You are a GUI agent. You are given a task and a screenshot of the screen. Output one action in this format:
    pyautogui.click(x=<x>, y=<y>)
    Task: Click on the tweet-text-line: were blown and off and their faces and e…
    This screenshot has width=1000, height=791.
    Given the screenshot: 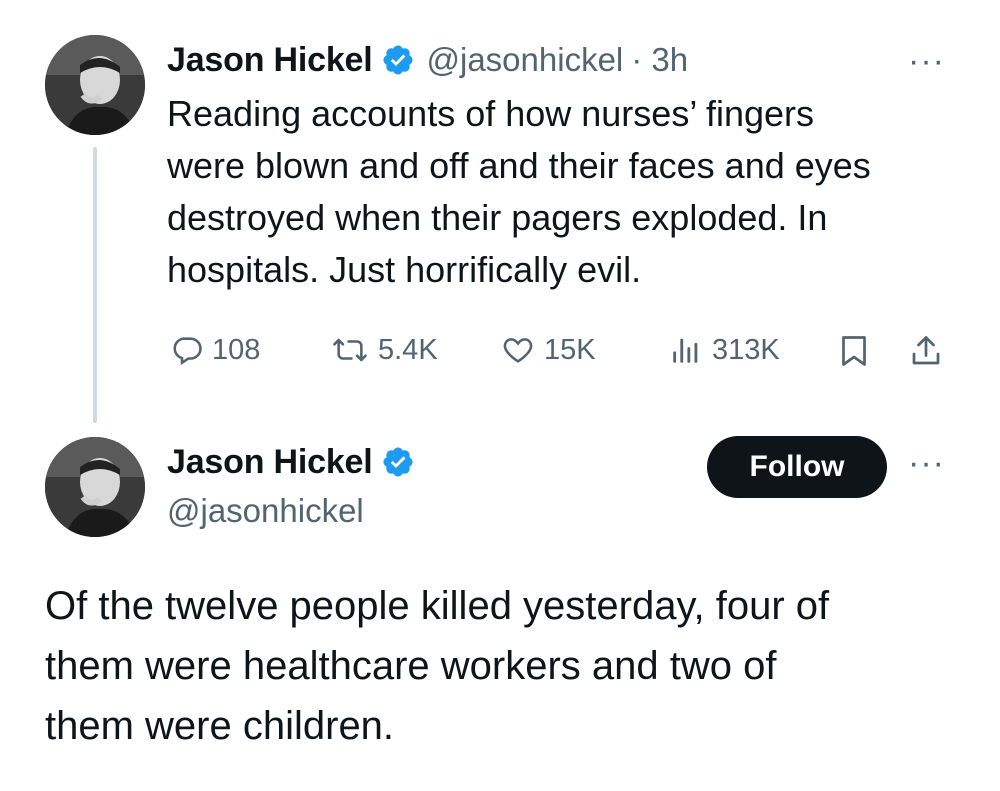 What is the action you would take?
    pyautogui.click(x=519, y=165)
    